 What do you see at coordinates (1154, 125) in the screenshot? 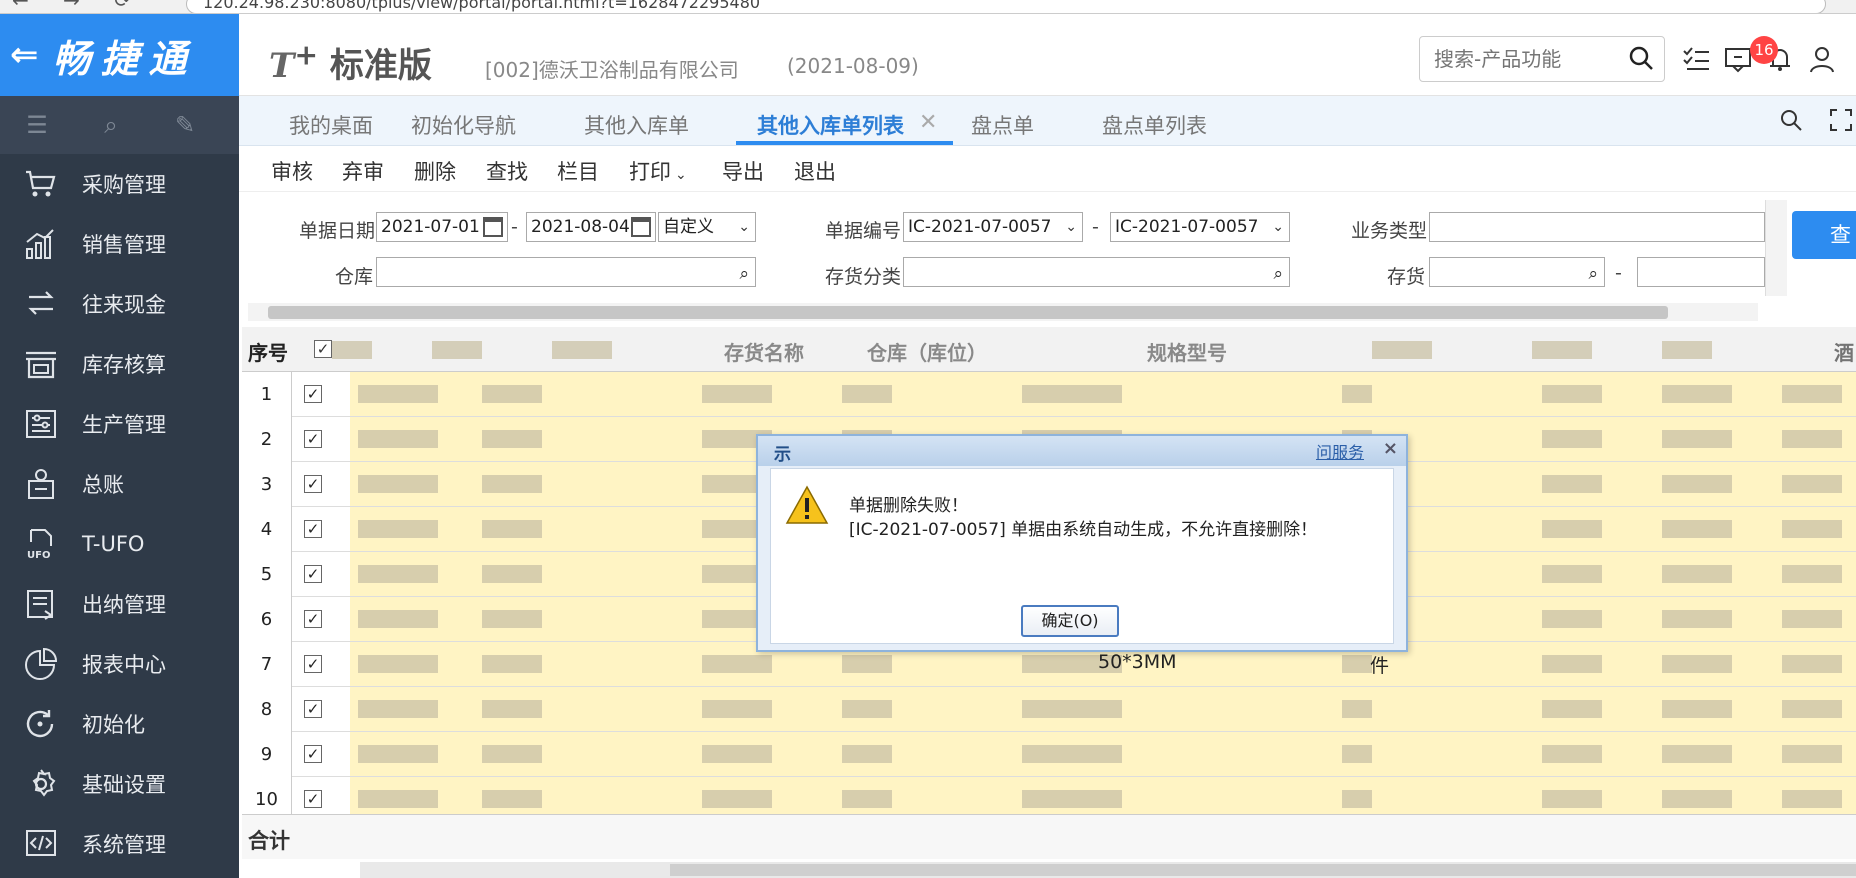
I see `tab-stocktake-list: 盘点单列表` at bounding box center [1154, 125].